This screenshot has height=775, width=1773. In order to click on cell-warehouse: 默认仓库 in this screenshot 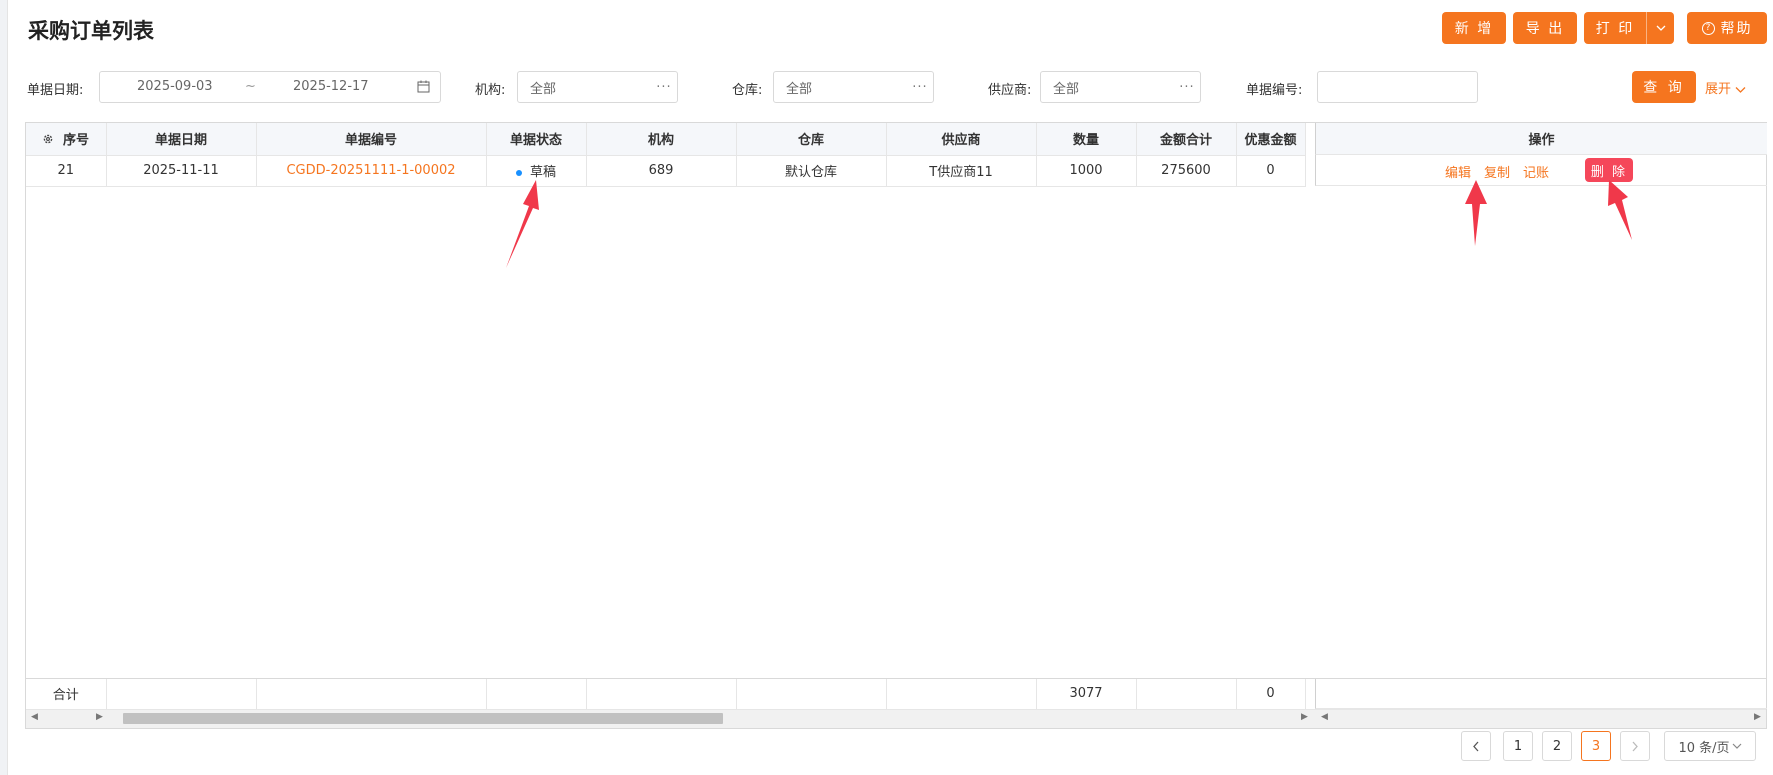, I will do `click(811, 171)`.